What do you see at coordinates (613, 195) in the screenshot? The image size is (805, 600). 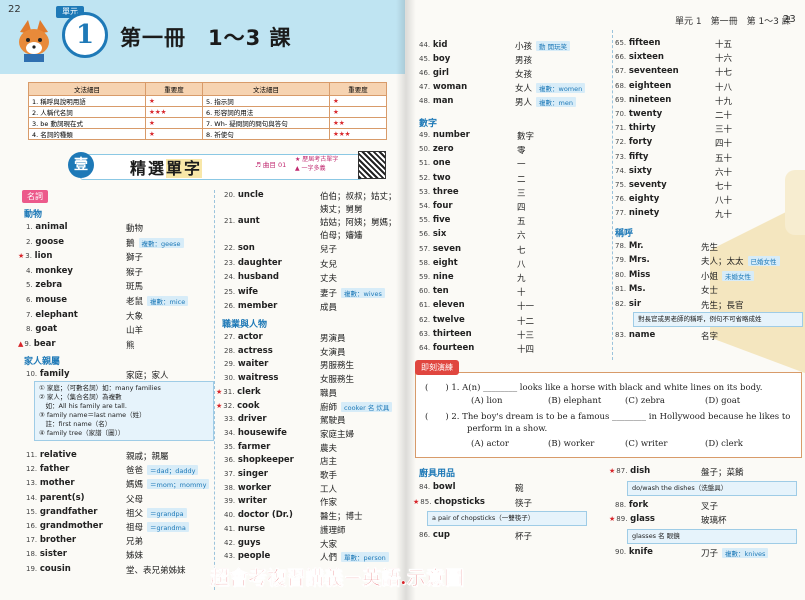 I see `column-divider` at bounding box center [613, 195].